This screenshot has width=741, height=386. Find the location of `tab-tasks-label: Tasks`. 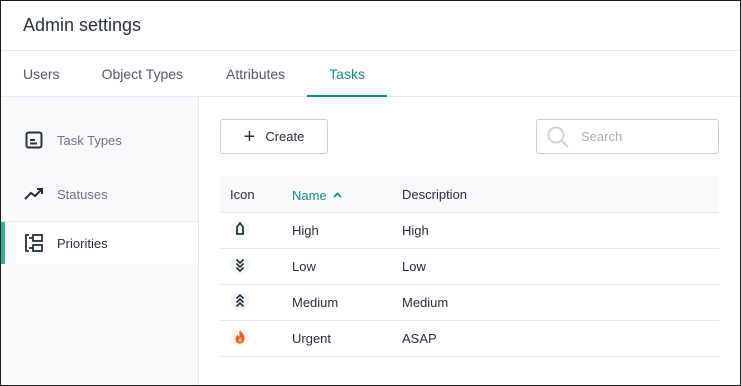

tab-tasks-label: Tasks is located at coordinates (347, 73).